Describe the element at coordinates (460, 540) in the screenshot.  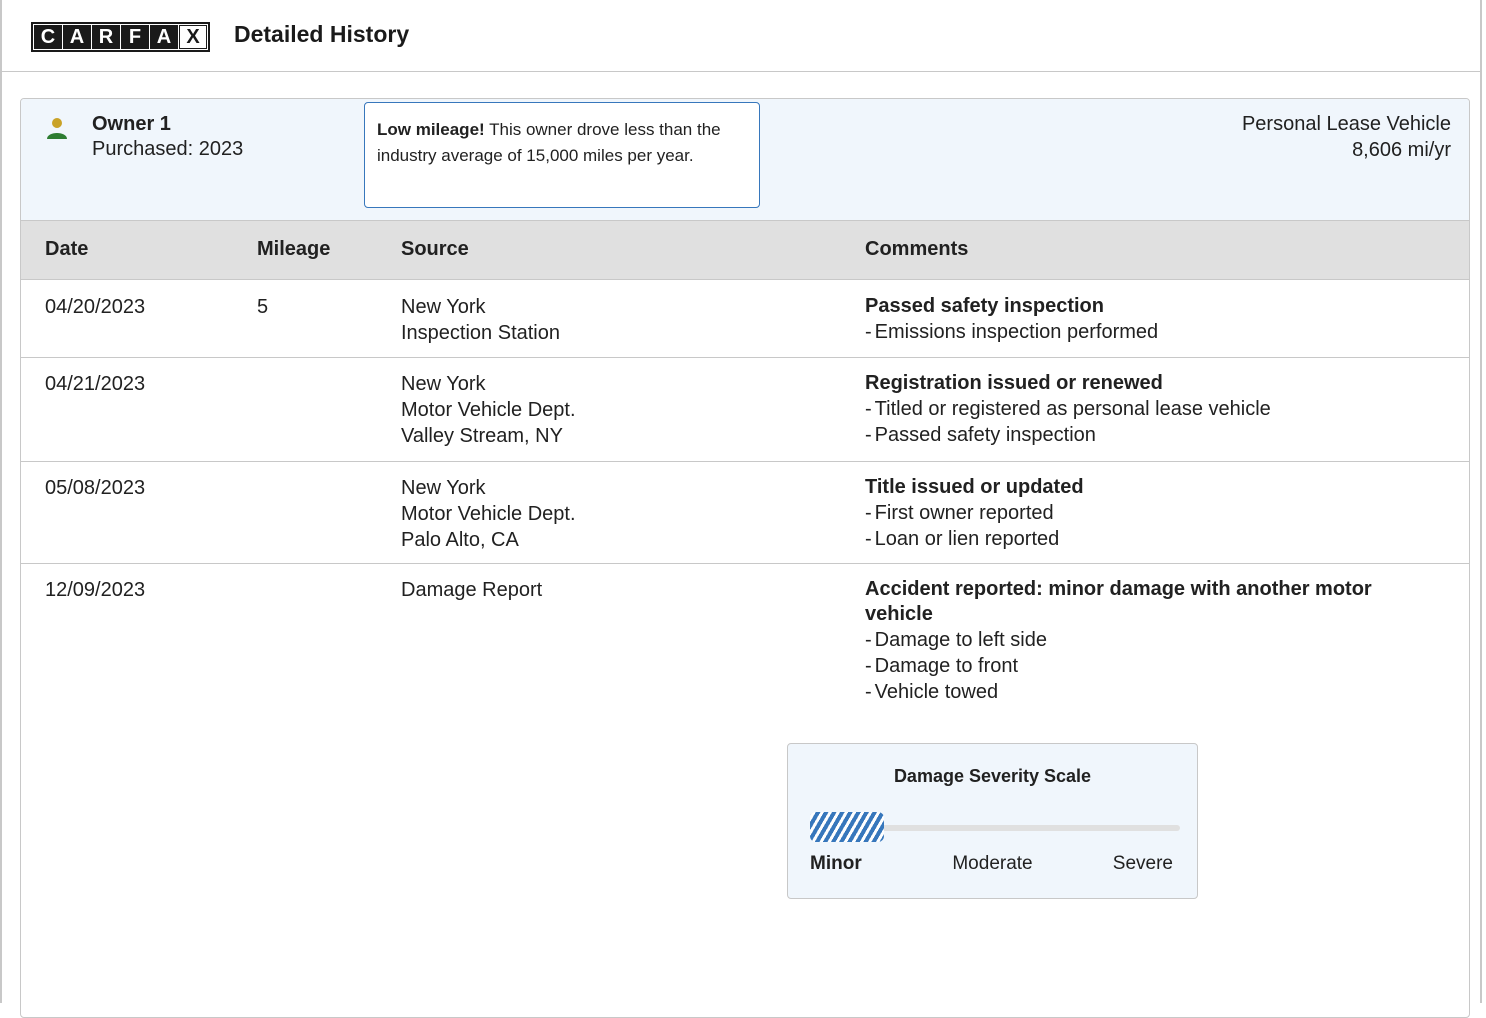
I see `source-line: Palo Alto, CA` at that location.